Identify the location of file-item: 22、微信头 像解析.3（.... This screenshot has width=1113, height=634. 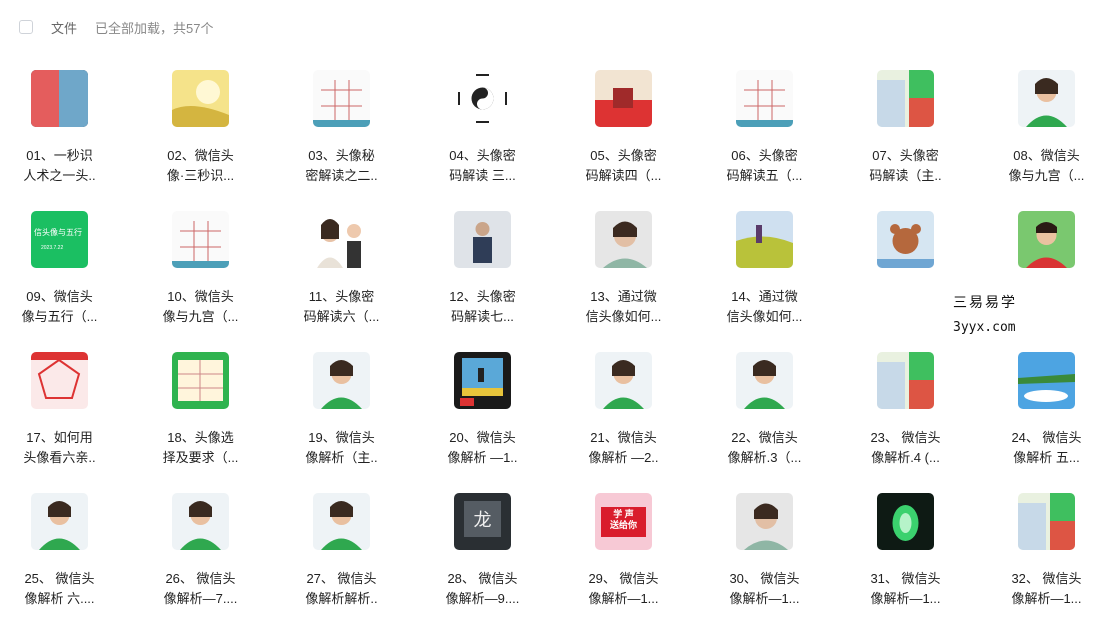
(775, 422).